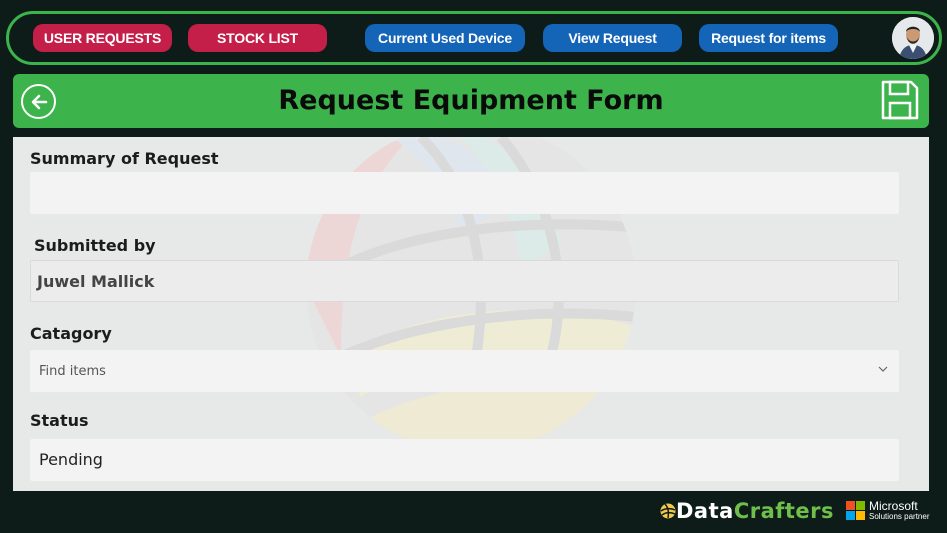  I want to click on submitted-by-label: Submitted by, so click(95, 245).